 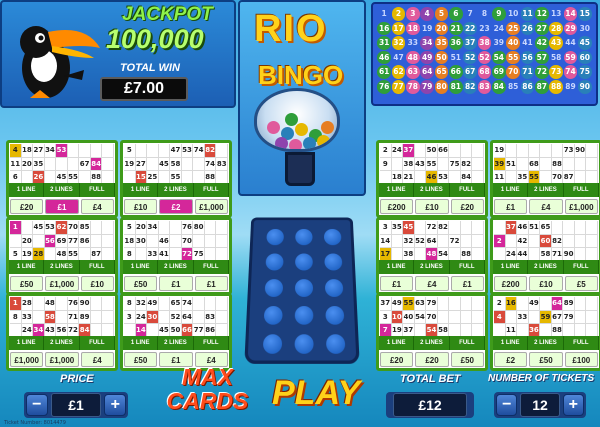 What do you see at coordinates (581, 206) in the screenshot?
I see `card-prize-value: £1,000` at bounding box center [581, 206].